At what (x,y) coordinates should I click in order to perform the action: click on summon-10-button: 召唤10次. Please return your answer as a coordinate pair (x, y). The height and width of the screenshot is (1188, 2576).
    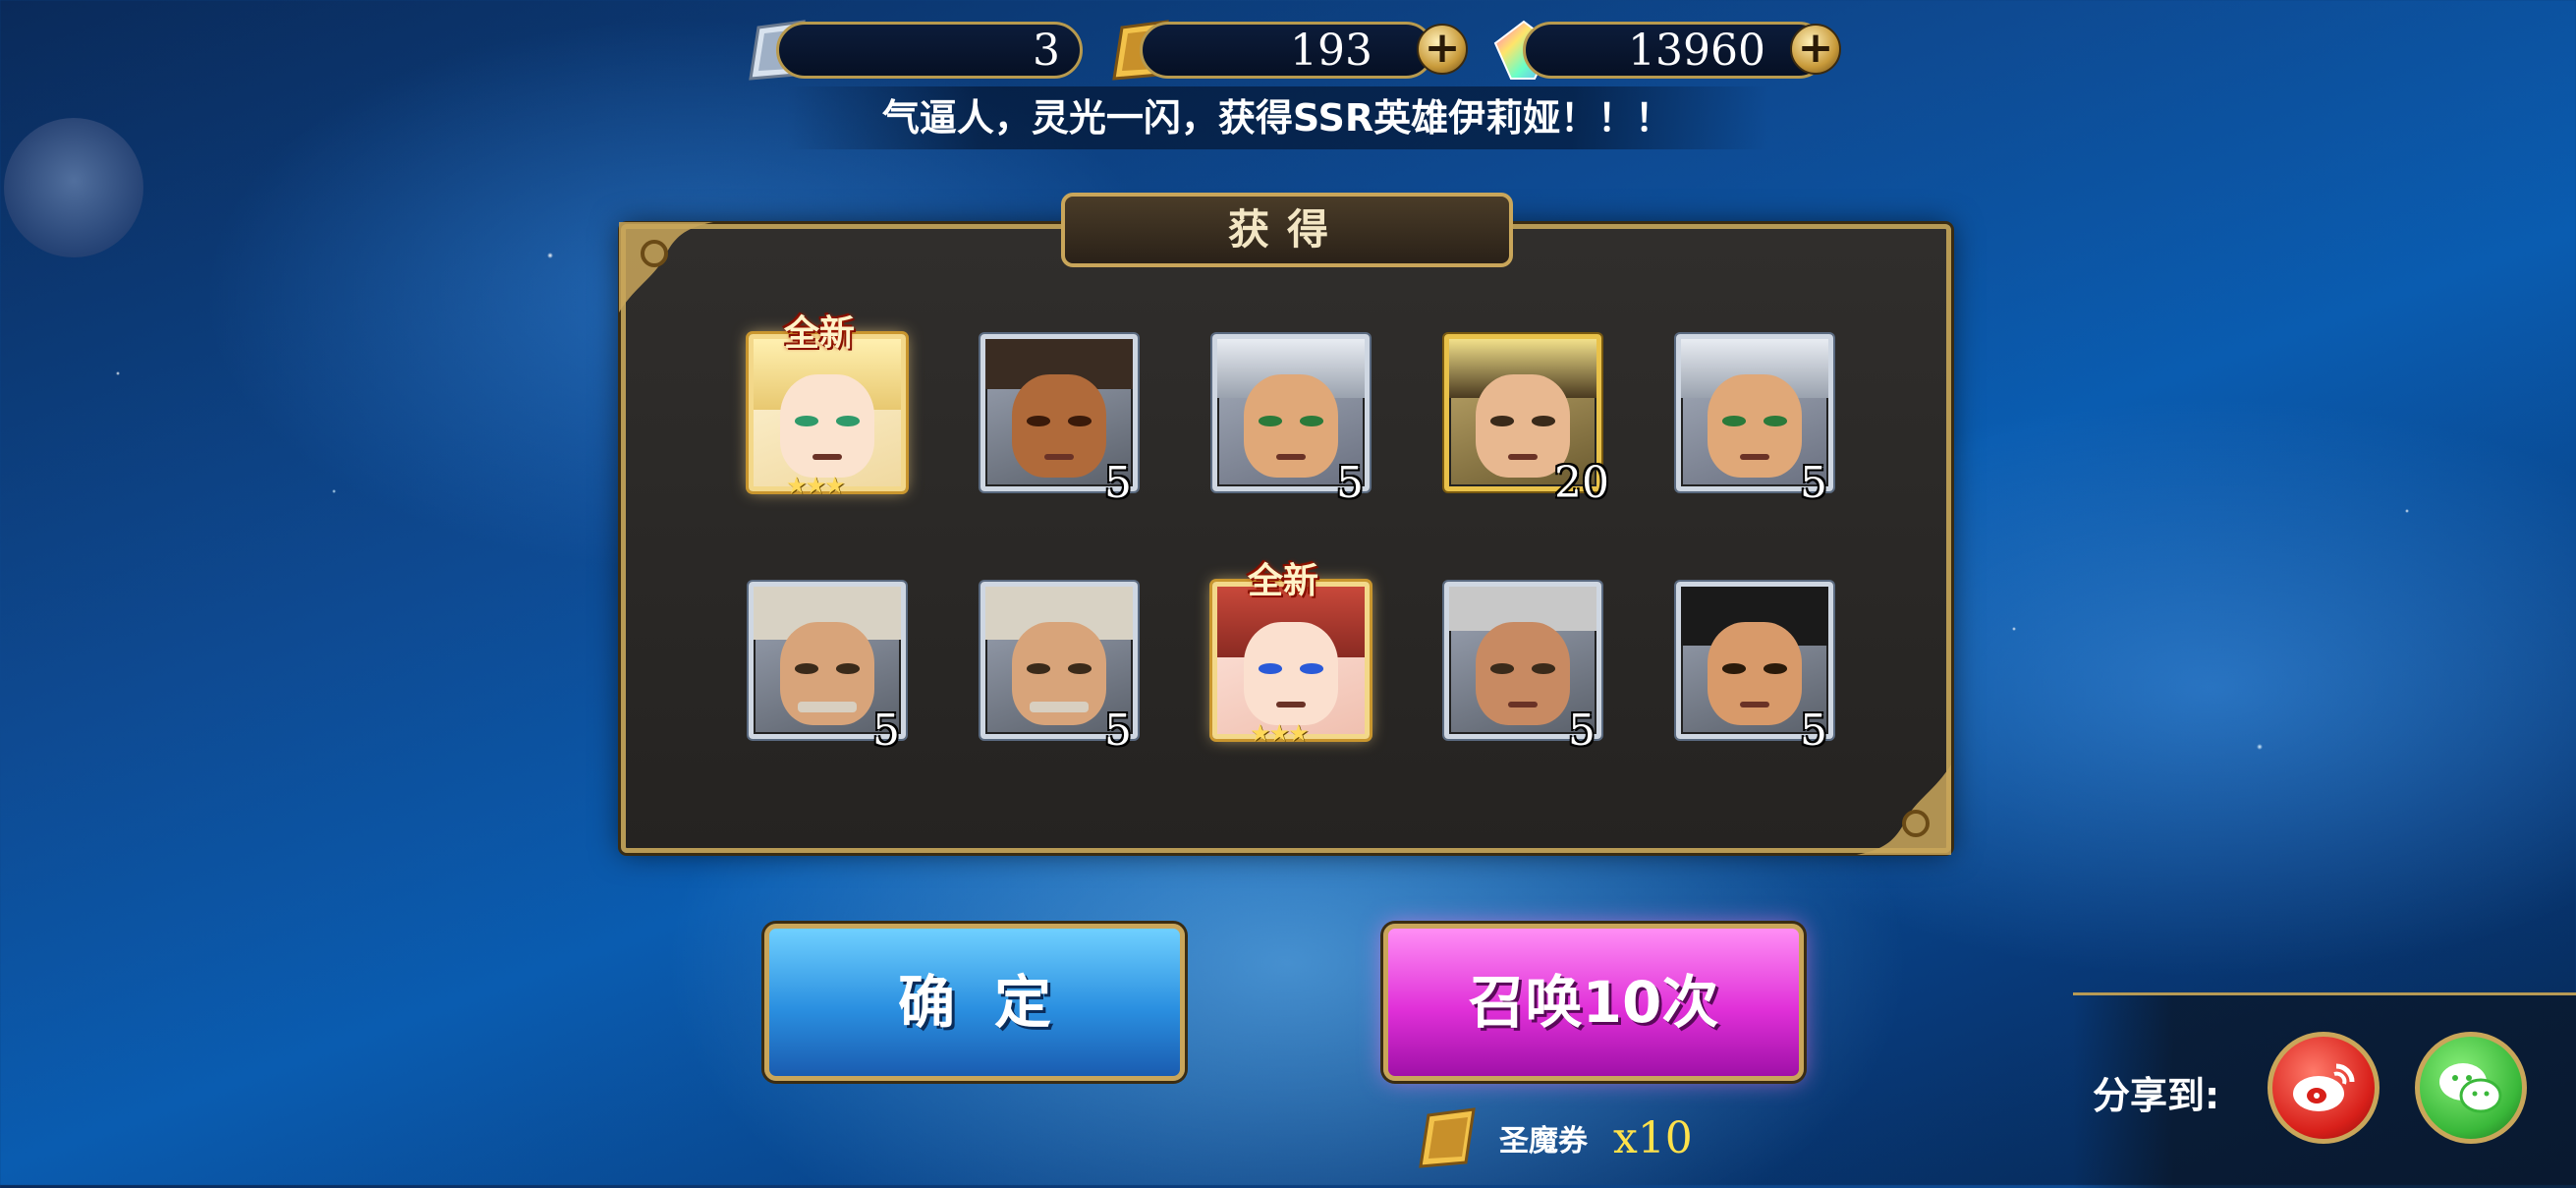
    Looking at the image, I should click on (1593, 1002).